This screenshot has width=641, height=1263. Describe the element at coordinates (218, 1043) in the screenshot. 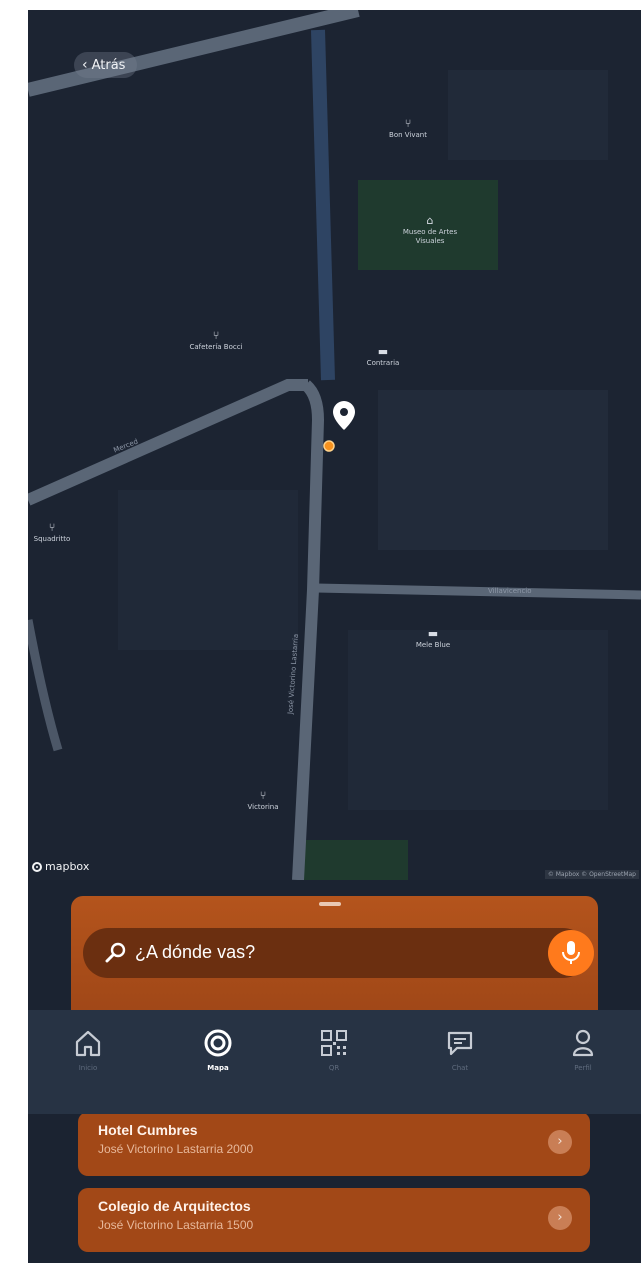

I see `target-icon` at that location.